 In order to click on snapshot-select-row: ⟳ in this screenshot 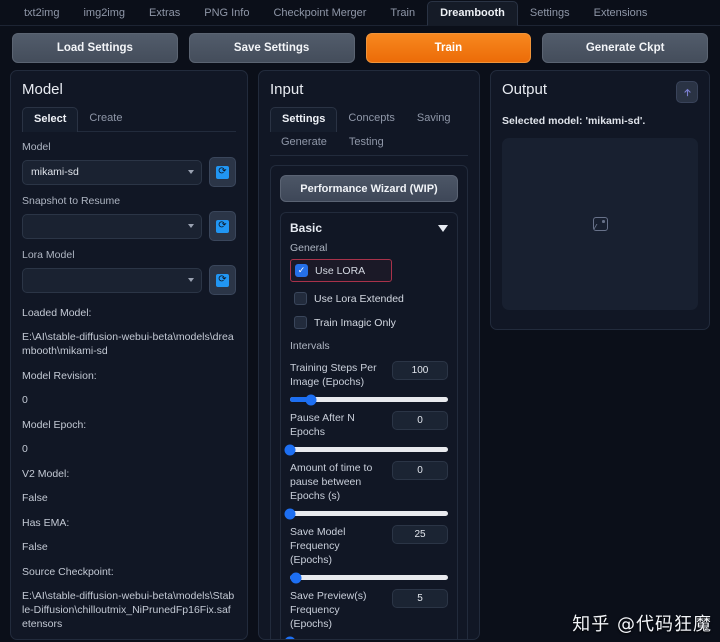, I will do `click(129, 226)`.